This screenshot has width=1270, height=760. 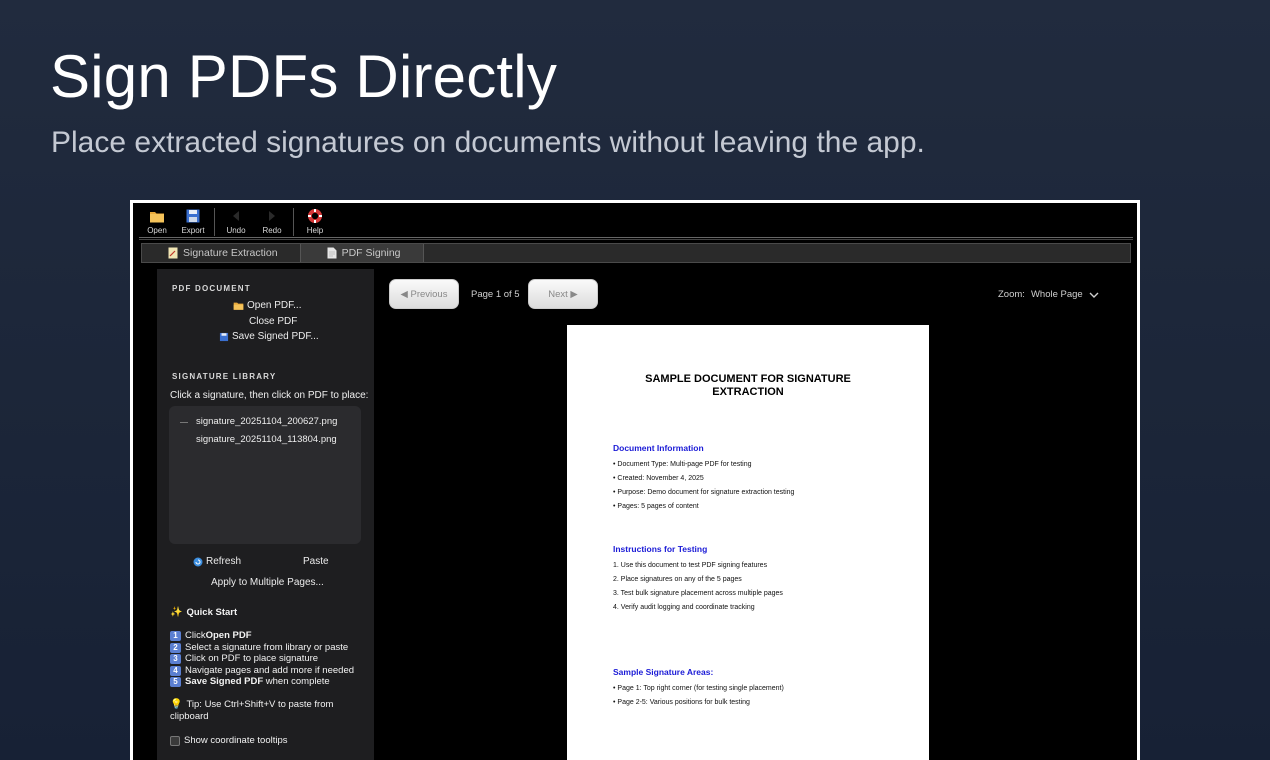 I want to click on paste-label: Paste, so click(x=316, y=561).